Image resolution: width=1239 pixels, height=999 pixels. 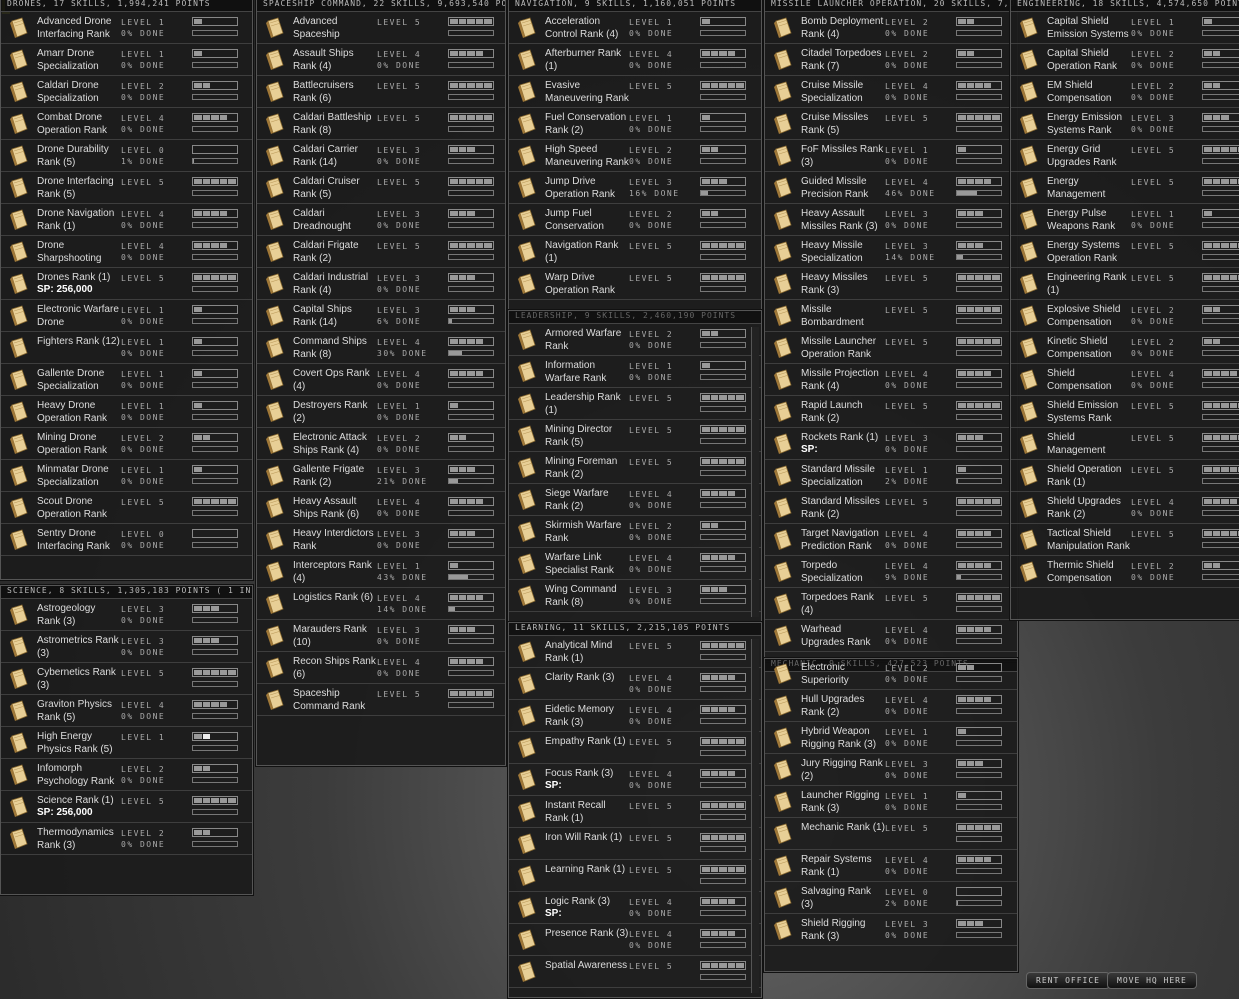 I want to click on skill-row: Clarity Rank (3) LEVEL 4 0% DONE, so click(x=635, y=684).